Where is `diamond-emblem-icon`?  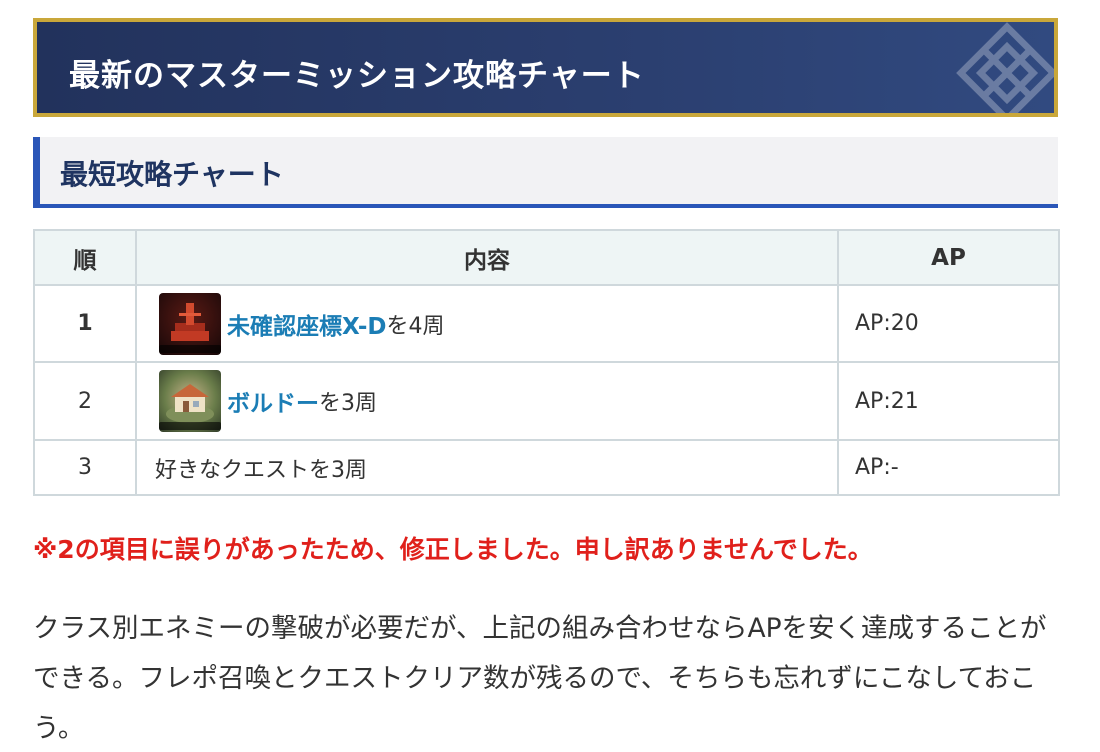 diamond-emblem-icon is located at coordinates (1005, 67).